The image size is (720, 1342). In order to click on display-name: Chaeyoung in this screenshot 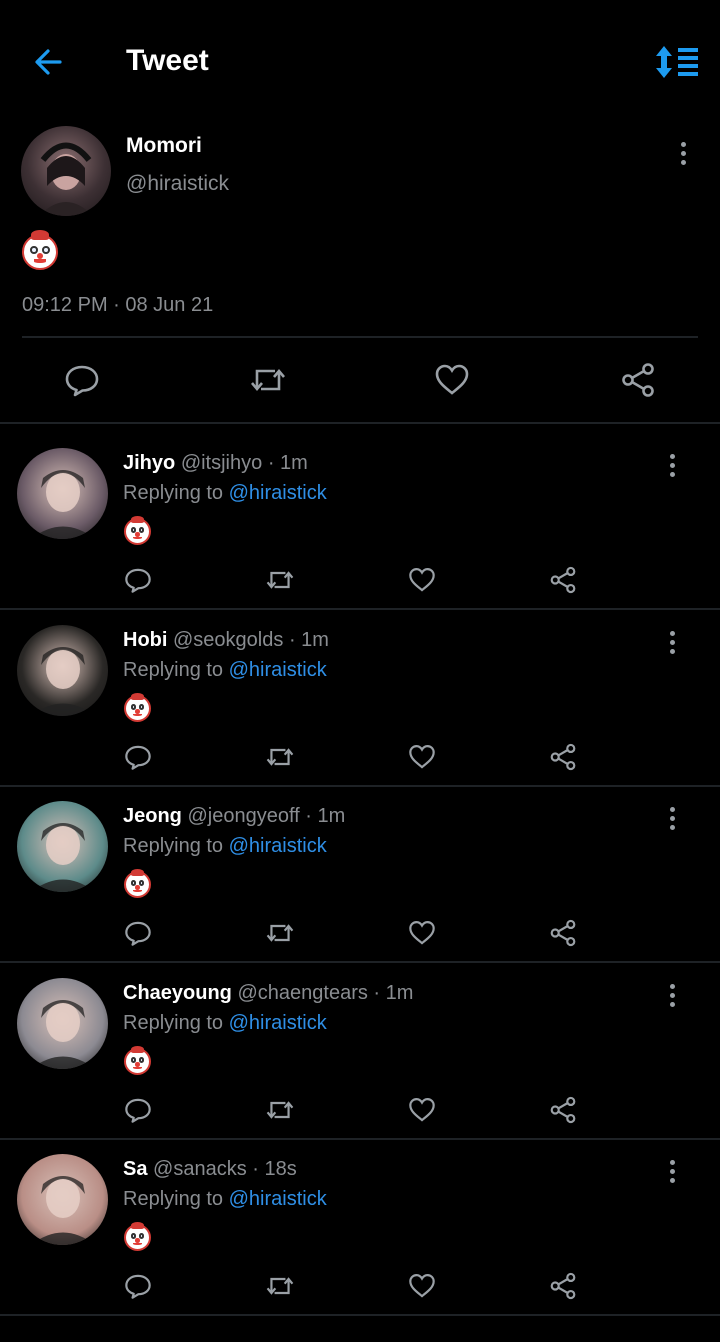, I will do `click(177, 993)`.